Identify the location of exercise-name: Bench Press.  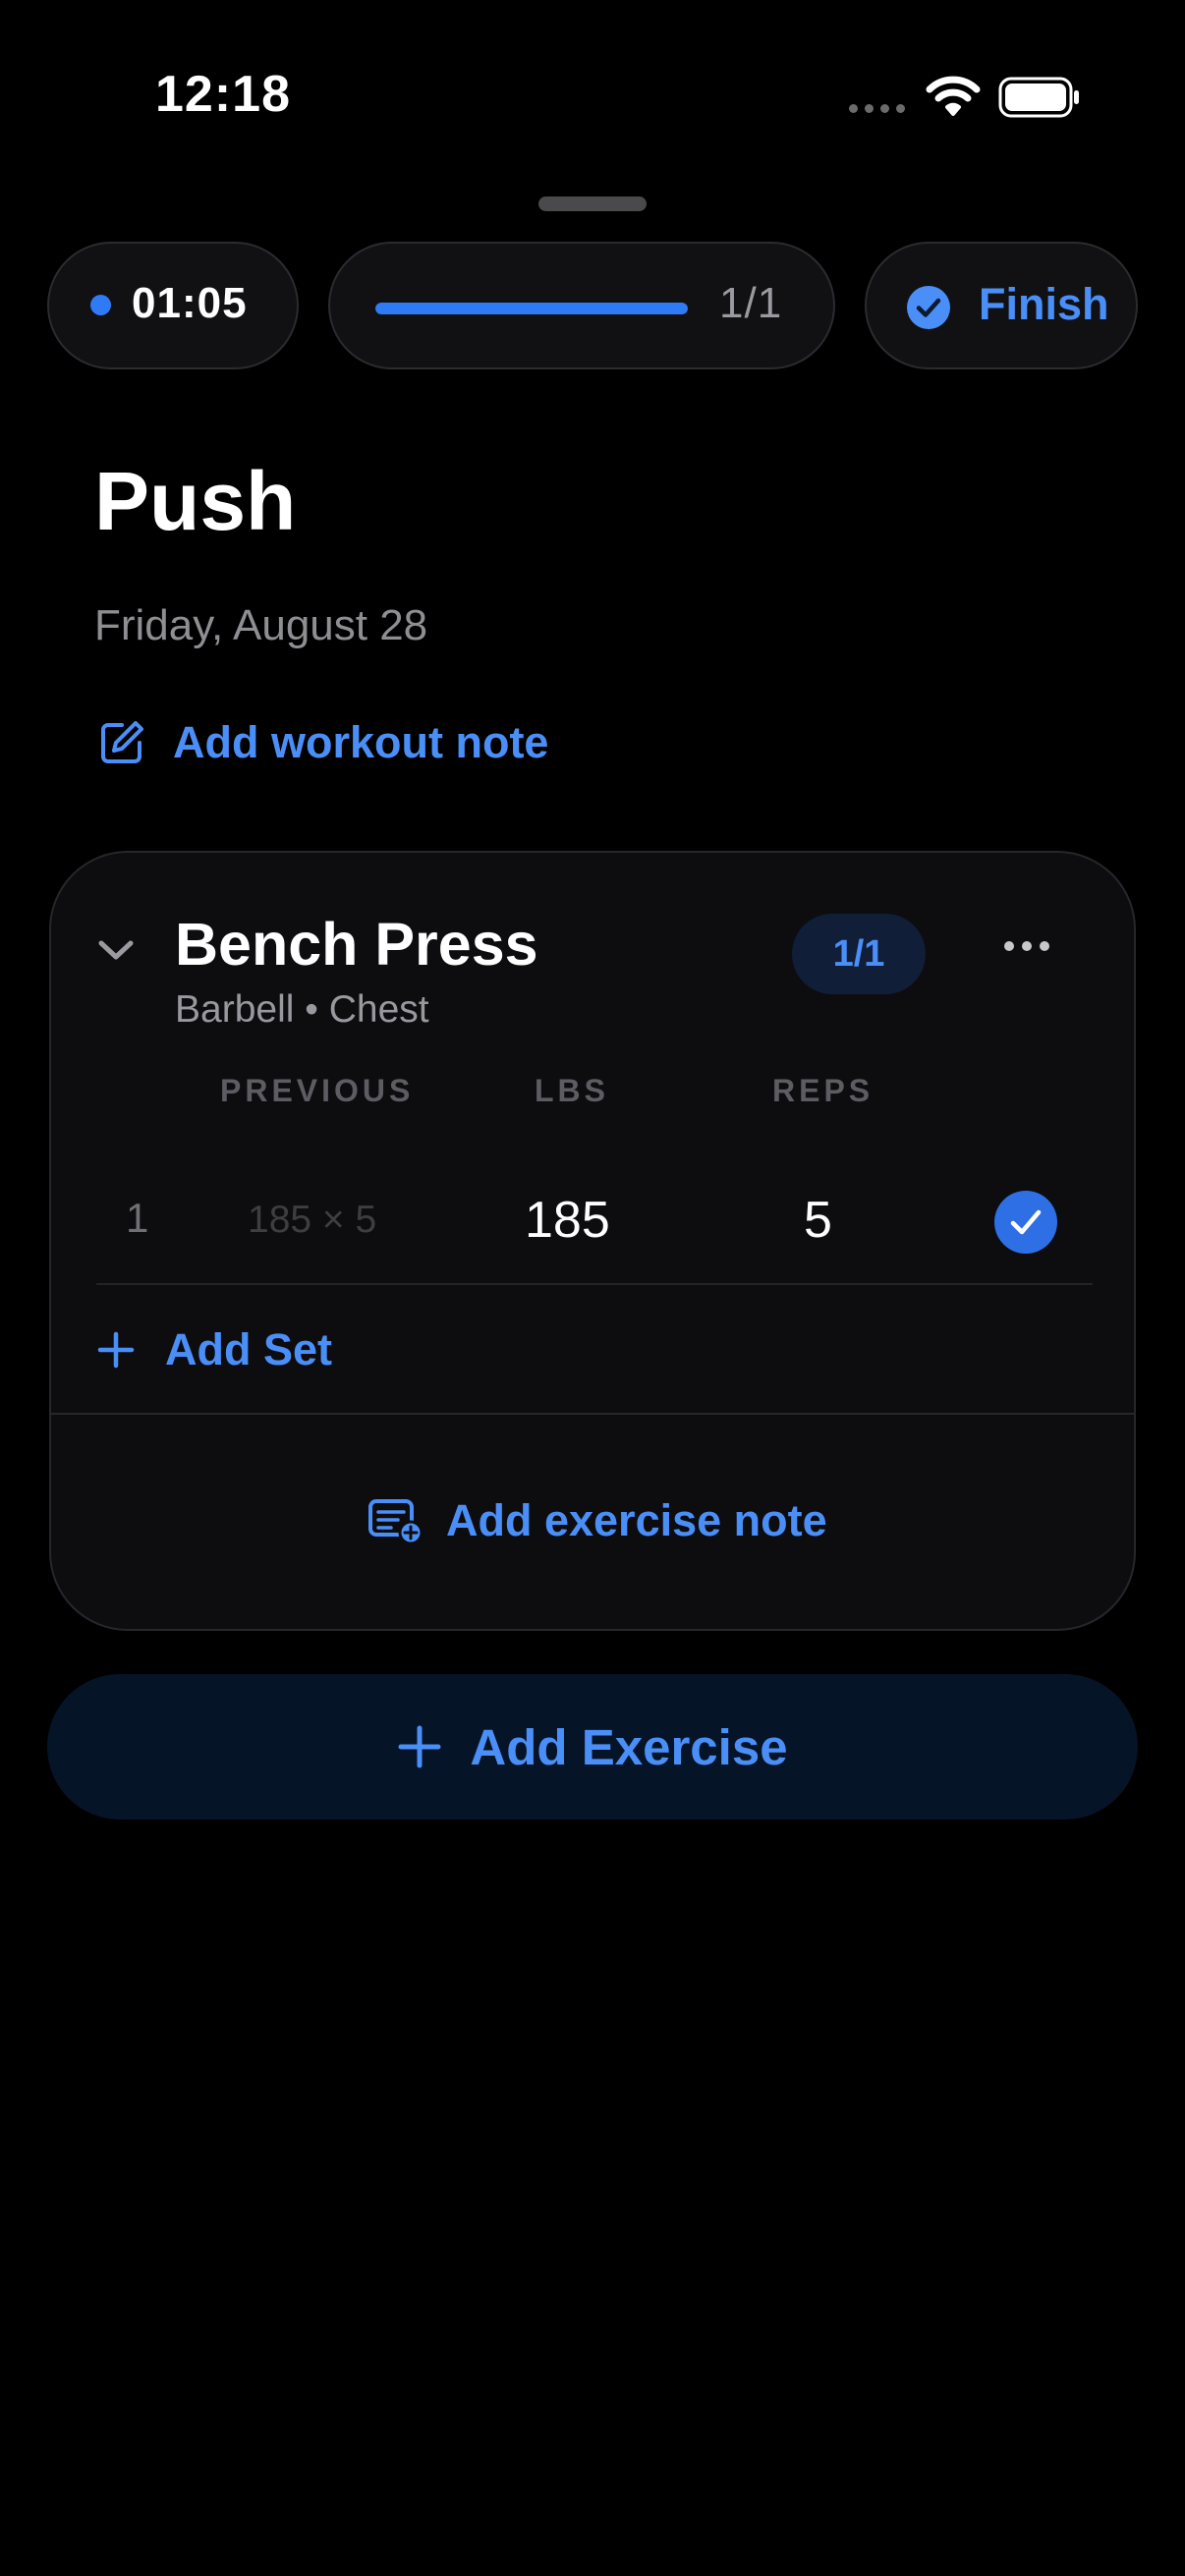
(356, 944).